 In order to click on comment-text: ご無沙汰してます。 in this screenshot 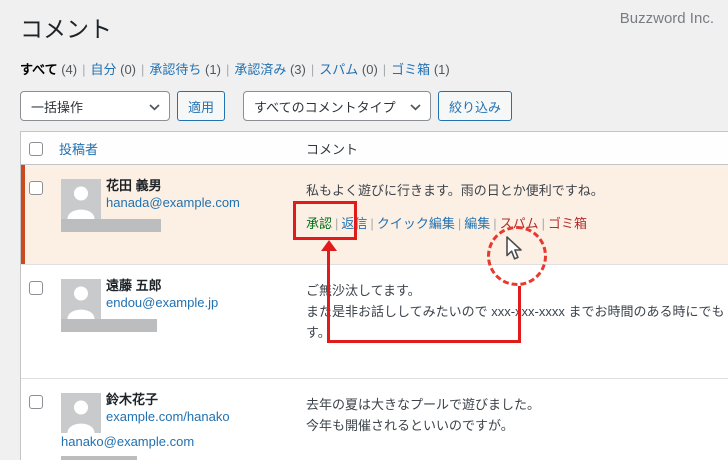, I will do `click(363, 290)`.